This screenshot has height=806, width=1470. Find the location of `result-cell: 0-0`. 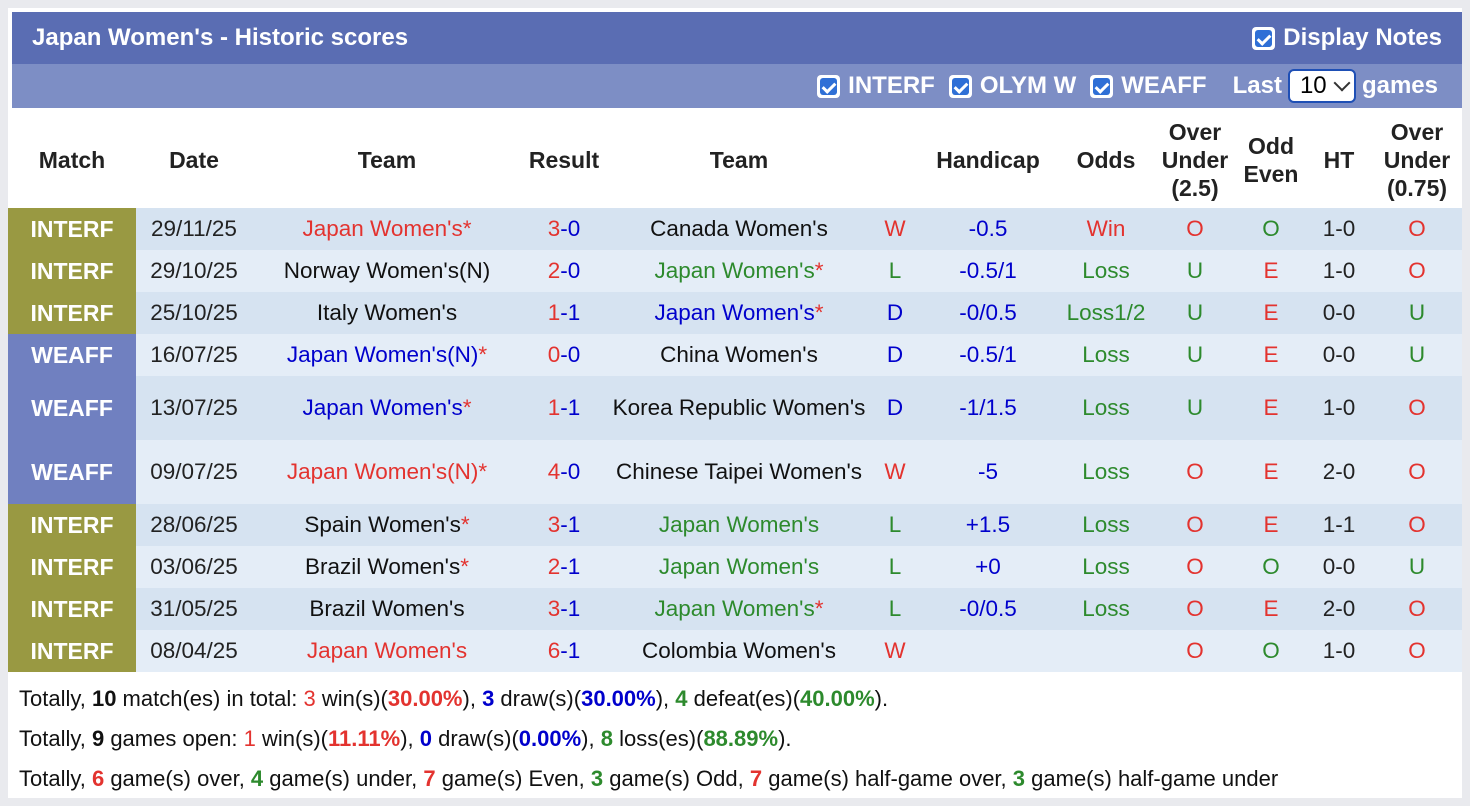

result-cell: 0-0 is located at coordinates (564, 355).